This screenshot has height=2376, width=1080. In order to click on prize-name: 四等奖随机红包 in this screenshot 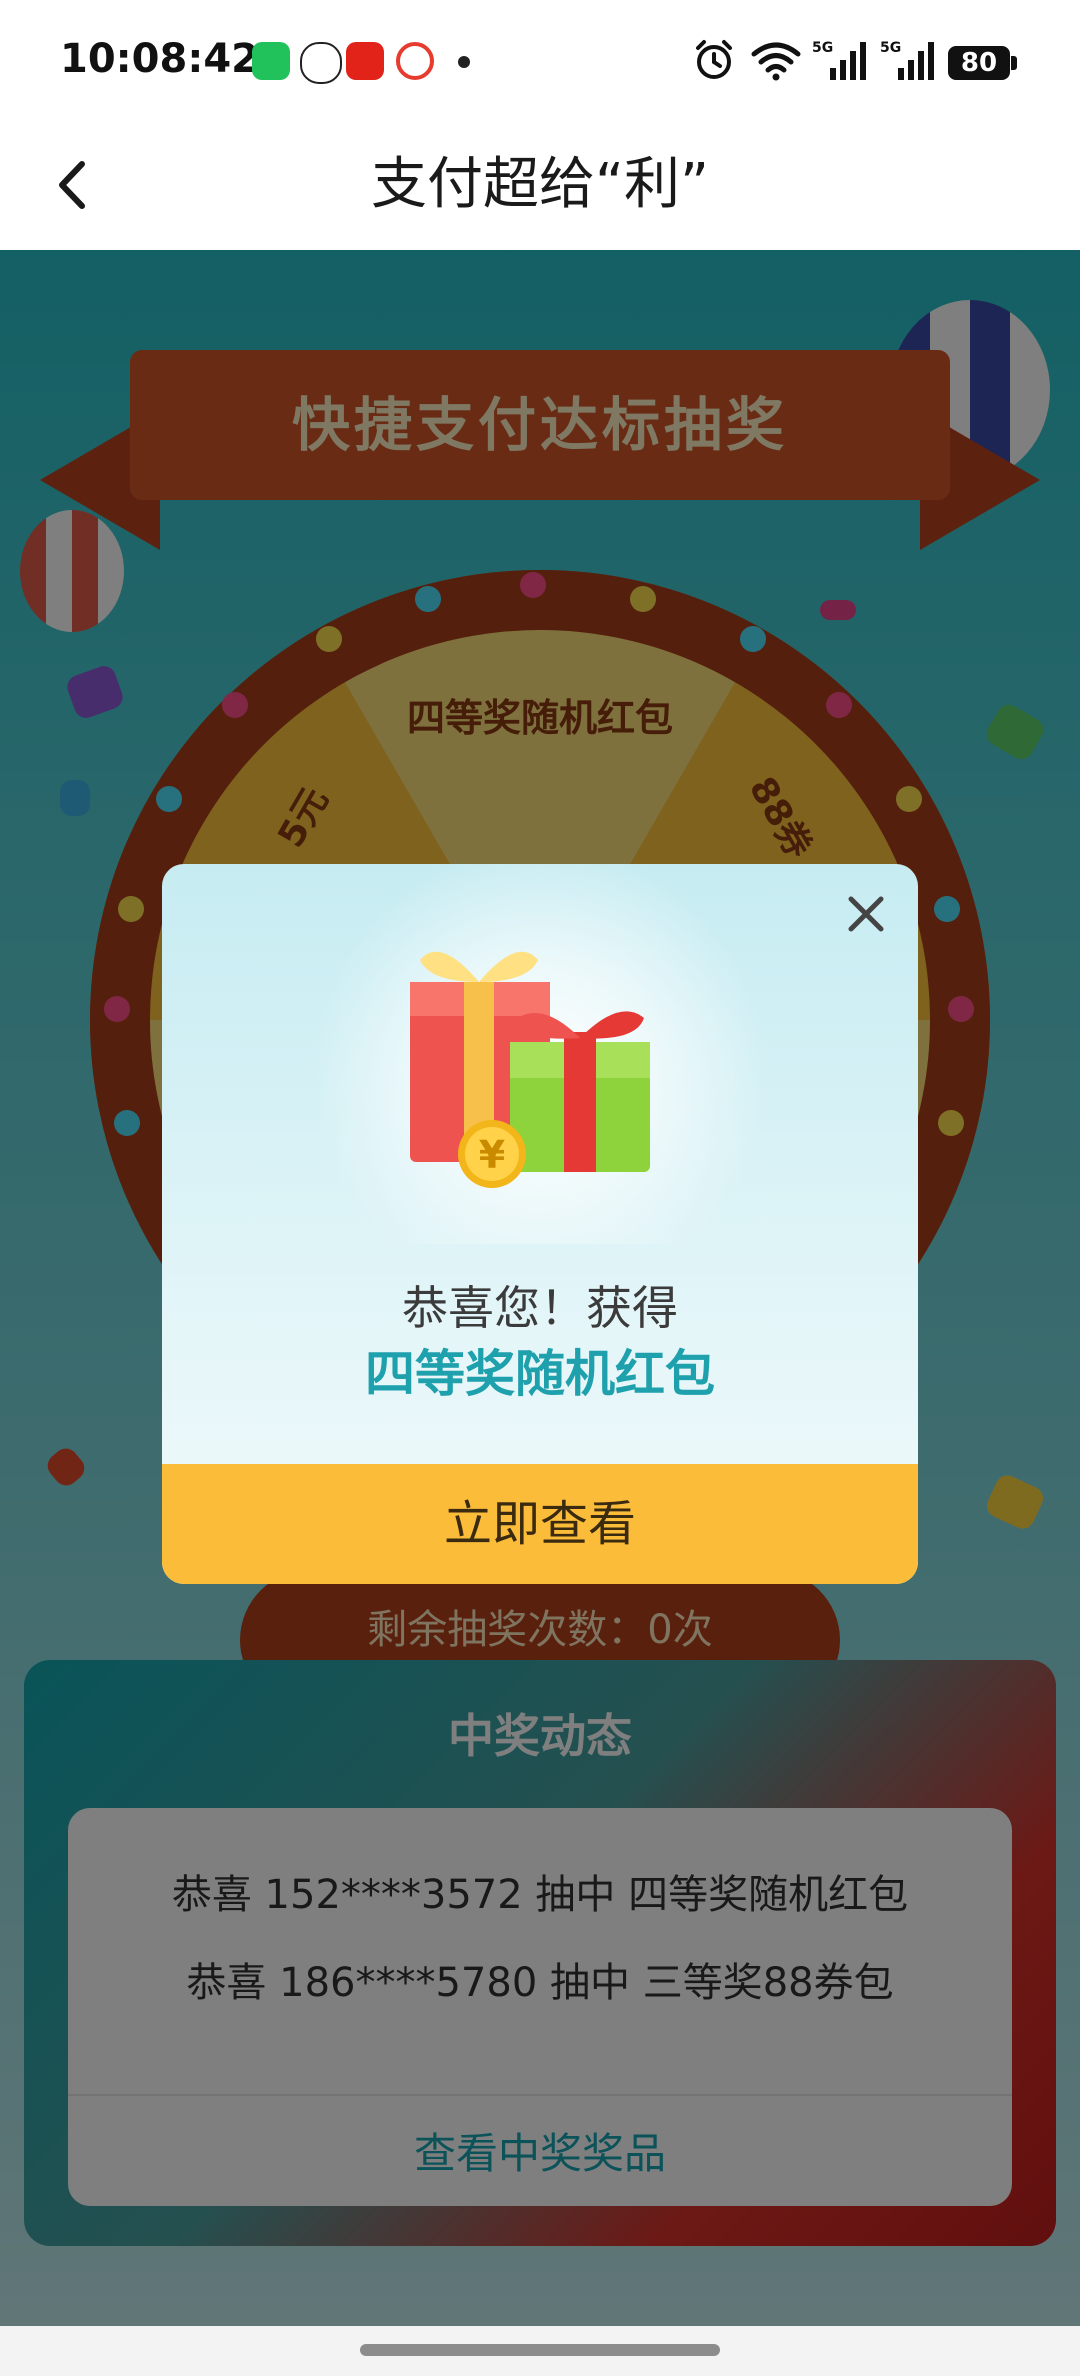, I will do `click(540, 1374)`.